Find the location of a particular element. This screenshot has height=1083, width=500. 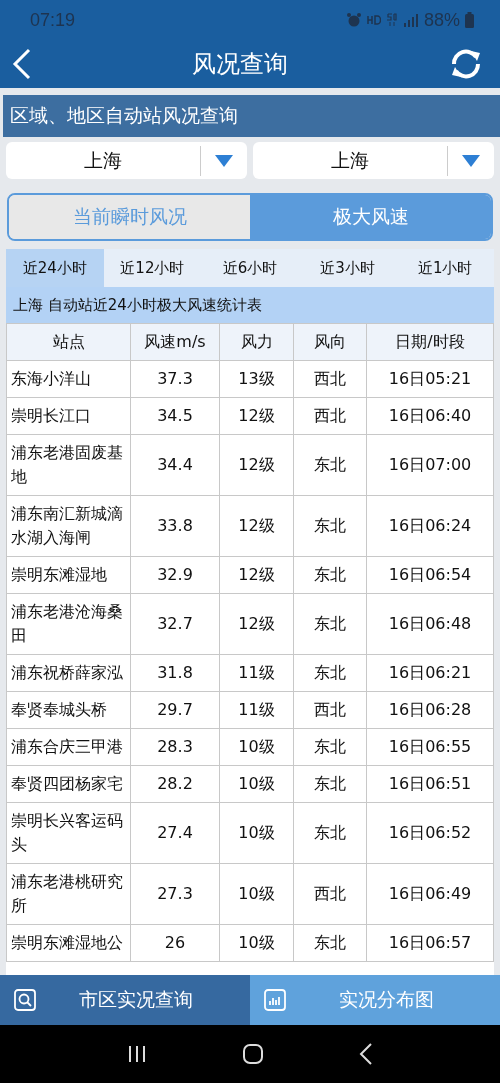

table-cell: 31.8 is located at coordinates (175, 673).